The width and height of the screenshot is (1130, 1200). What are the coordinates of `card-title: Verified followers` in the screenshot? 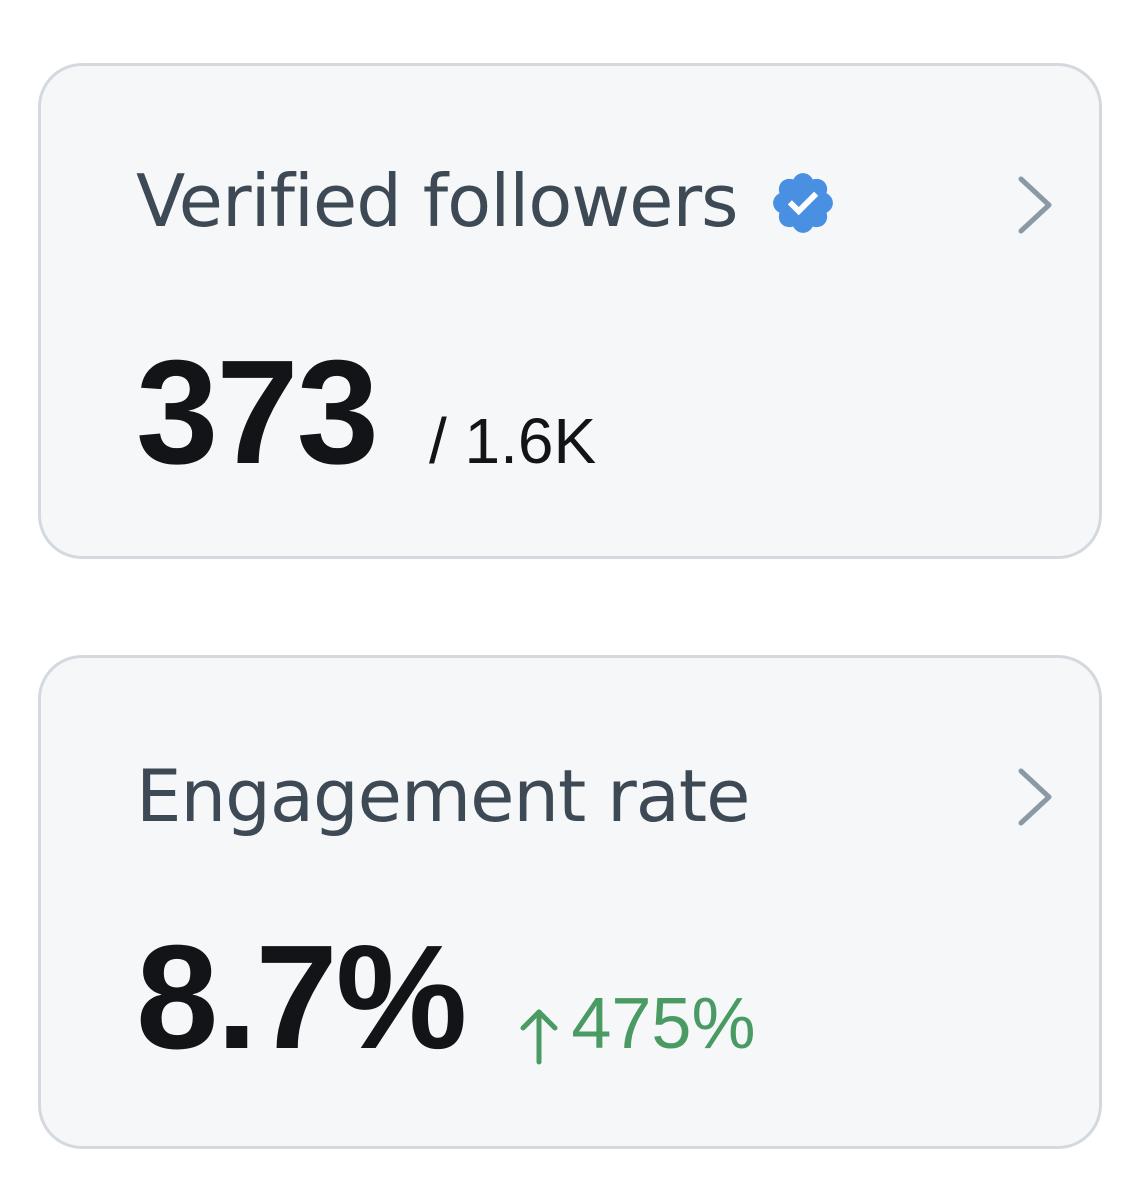 It's located at (437, 201).